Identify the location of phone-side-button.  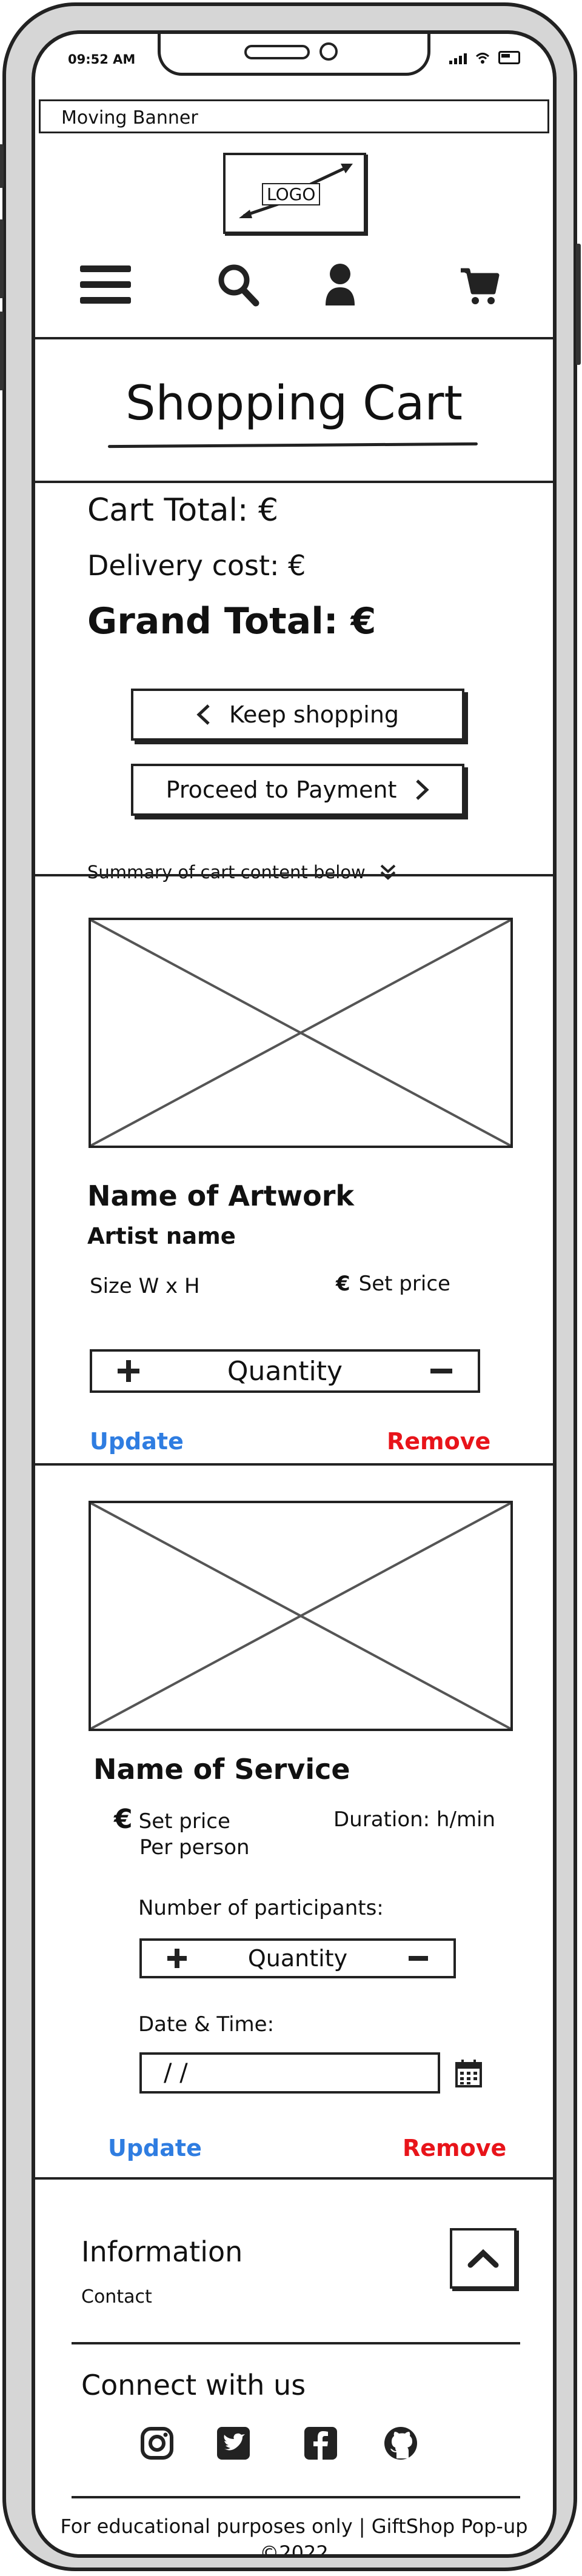
(2, 166).